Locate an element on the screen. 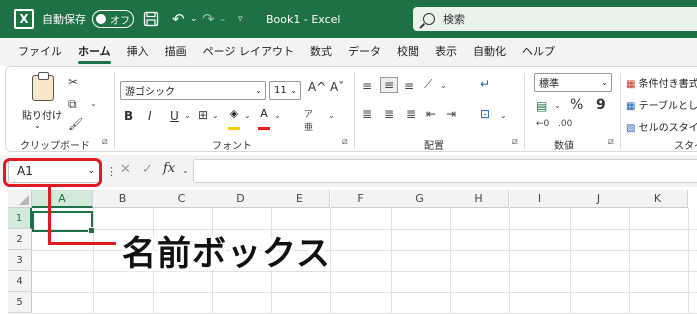  search-placeholder: 検索 is located at coordinates (454, 19).